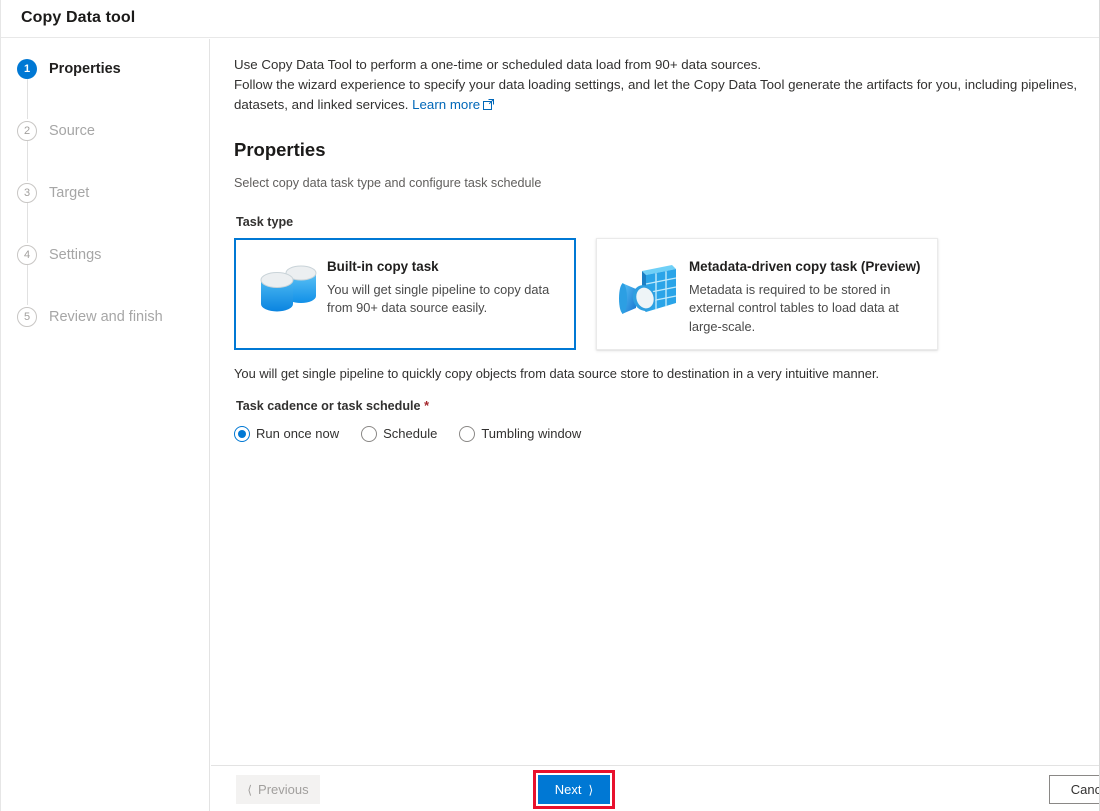  Describe the element at coordinates (649, 292) in the screenshot. I see `metadata-table-search-icon` at that location.